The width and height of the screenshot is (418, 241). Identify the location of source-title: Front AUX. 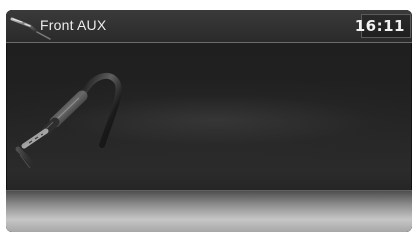
(73, 25).